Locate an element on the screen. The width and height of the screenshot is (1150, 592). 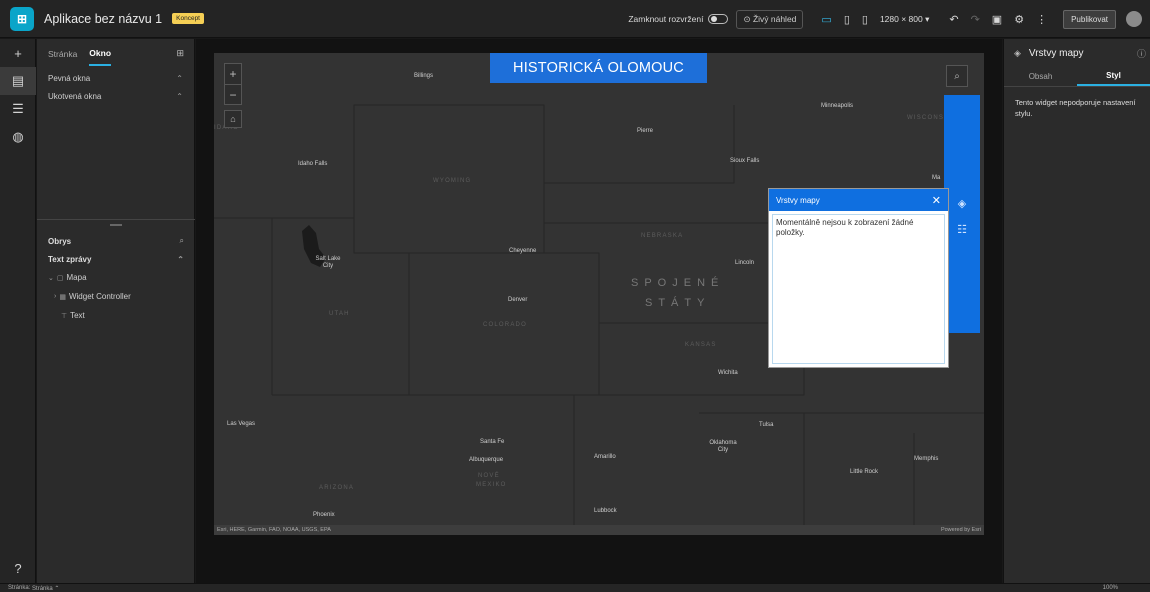
zoom-control: + − is located at coordinates (233, 84).